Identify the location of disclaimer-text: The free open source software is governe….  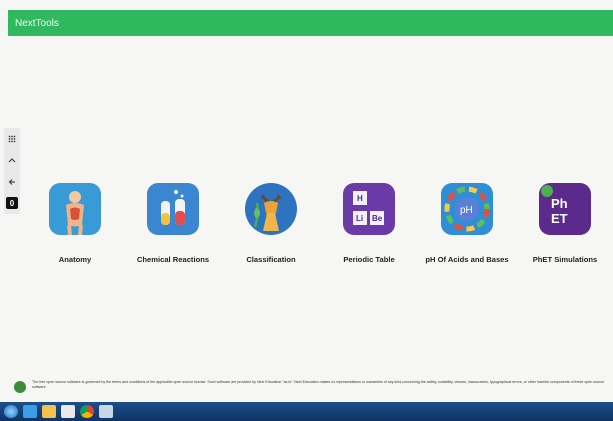
(318, 385).